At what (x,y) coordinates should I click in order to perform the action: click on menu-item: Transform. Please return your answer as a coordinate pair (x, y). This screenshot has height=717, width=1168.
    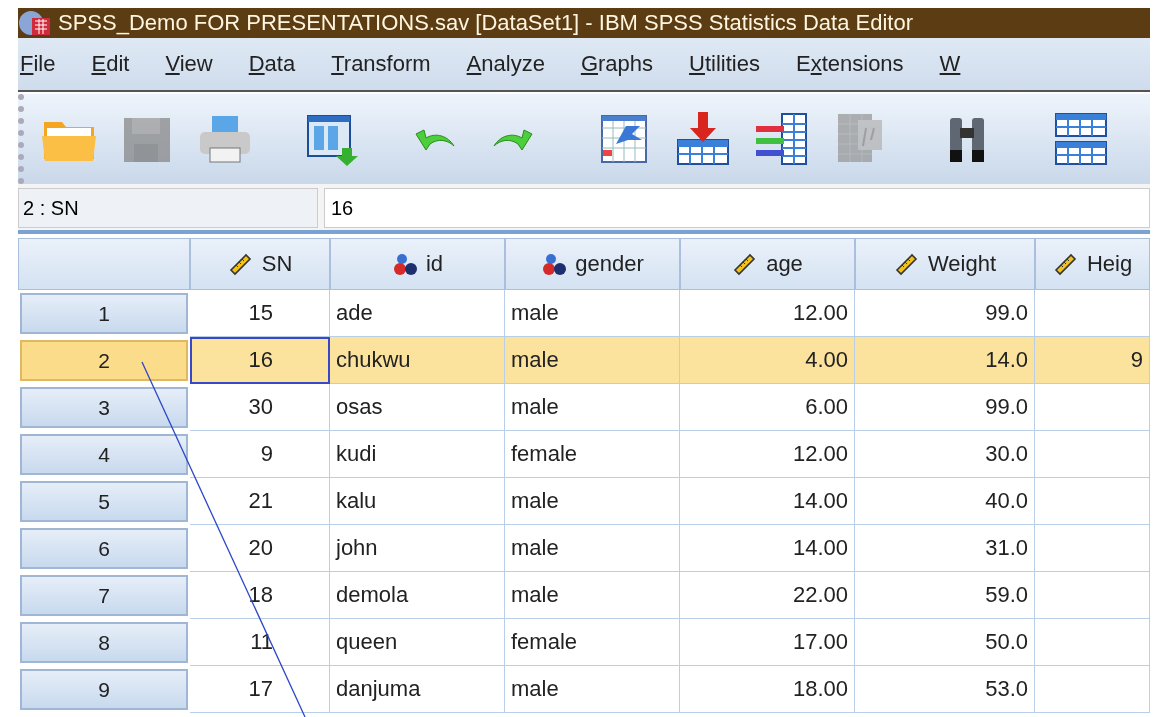
    Looking at the image, I should click on (381, 64).